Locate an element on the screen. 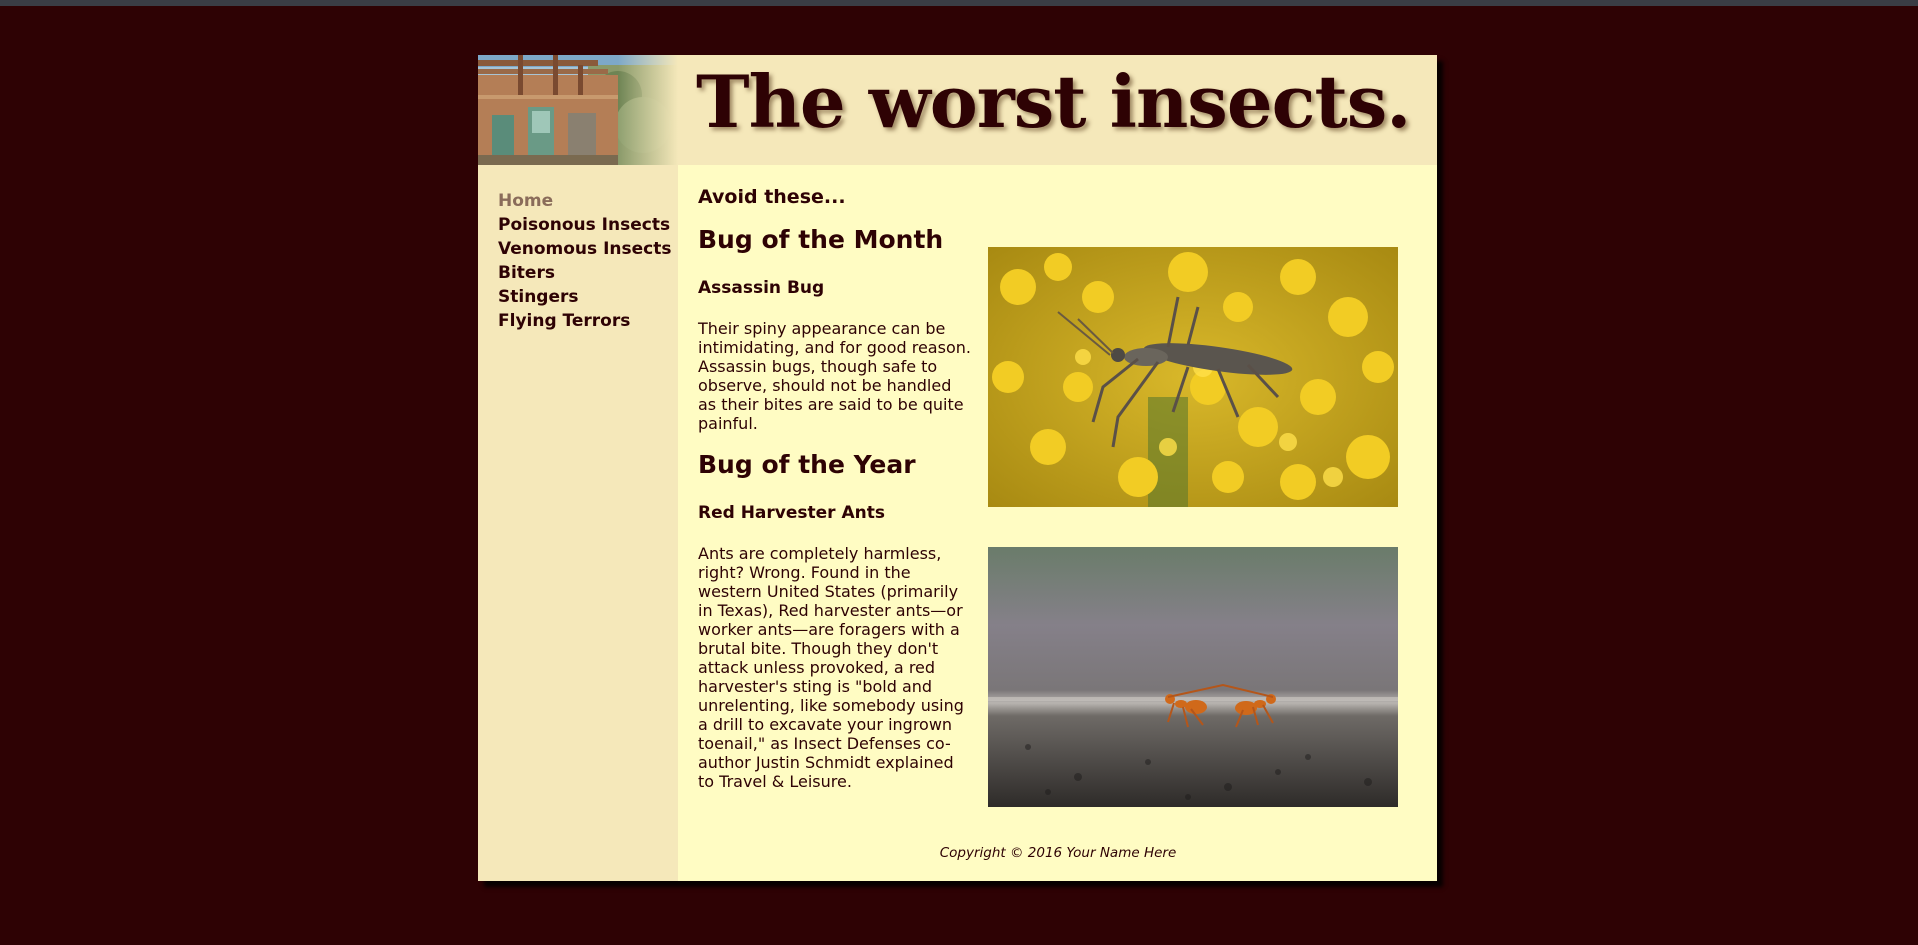  nav-item-biters: Biters is located at coordinates (584, 273).